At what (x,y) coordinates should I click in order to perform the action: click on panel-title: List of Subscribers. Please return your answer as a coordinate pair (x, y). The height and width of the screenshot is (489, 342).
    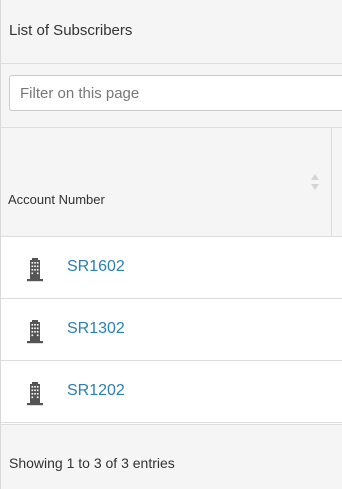
    Looking at the image, I should click on (71, 30).